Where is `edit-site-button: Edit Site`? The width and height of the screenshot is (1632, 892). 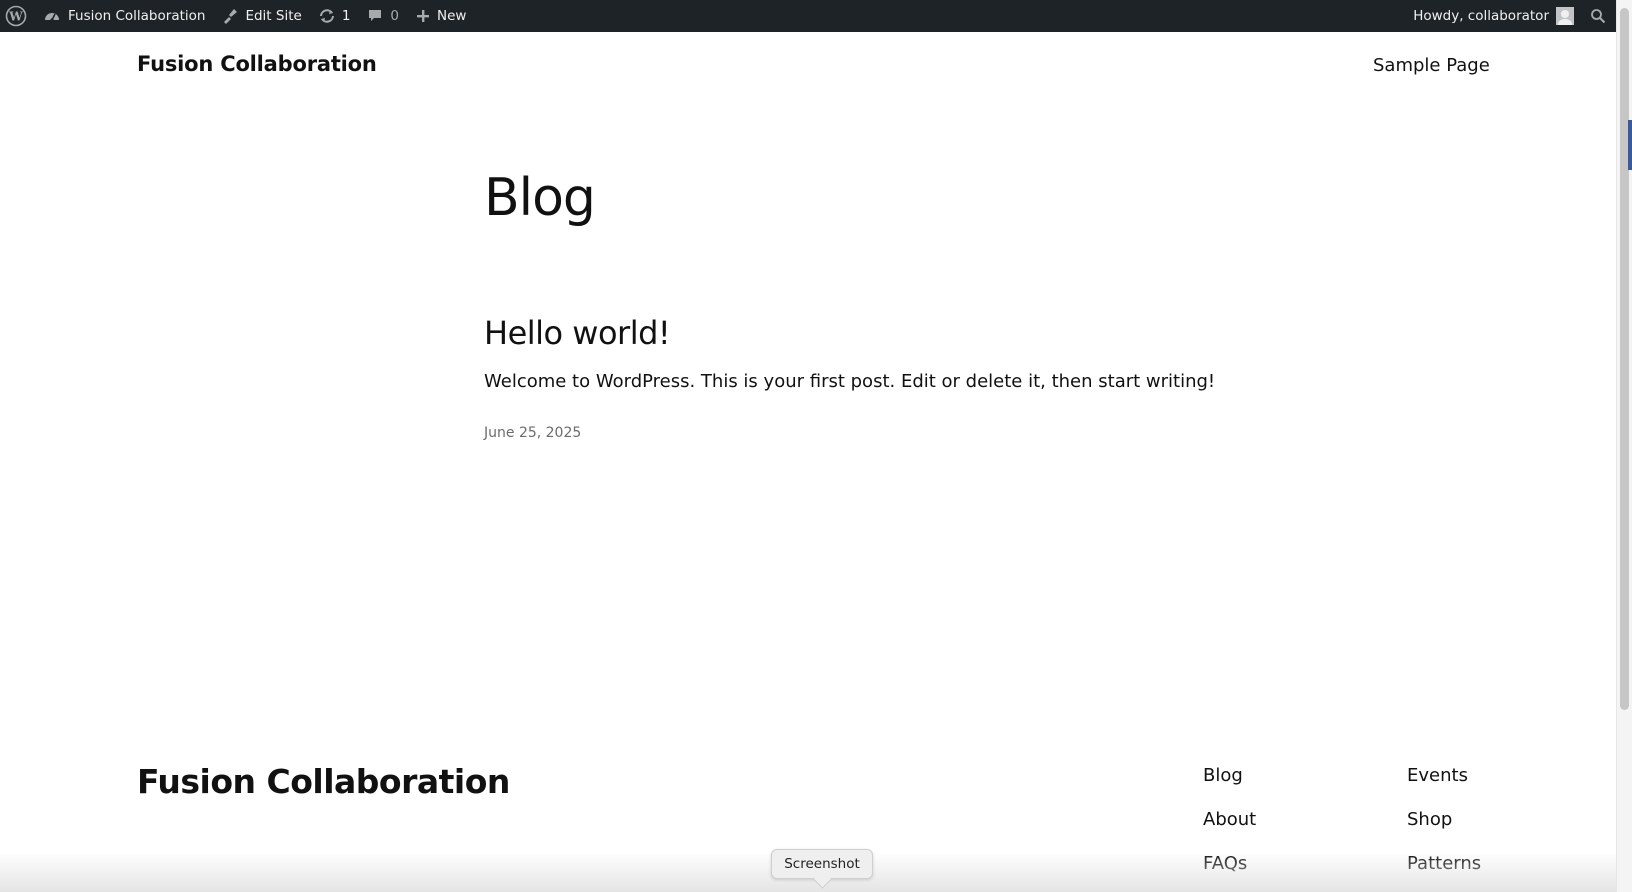 edit-site-button: Edit Site is located at coordinates (261, 16).